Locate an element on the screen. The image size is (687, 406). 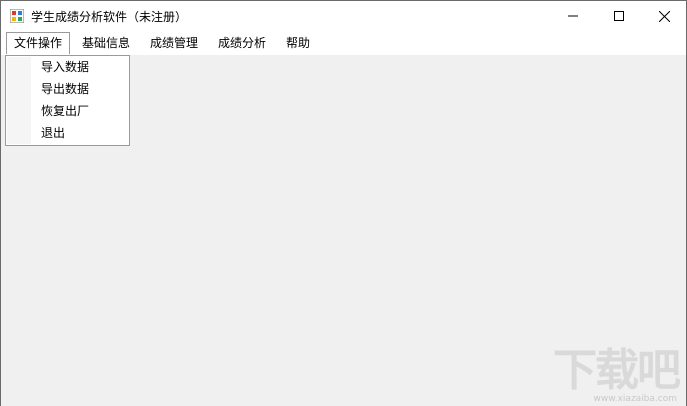
menu-icon-gutter is located at coordinates (19, 100).